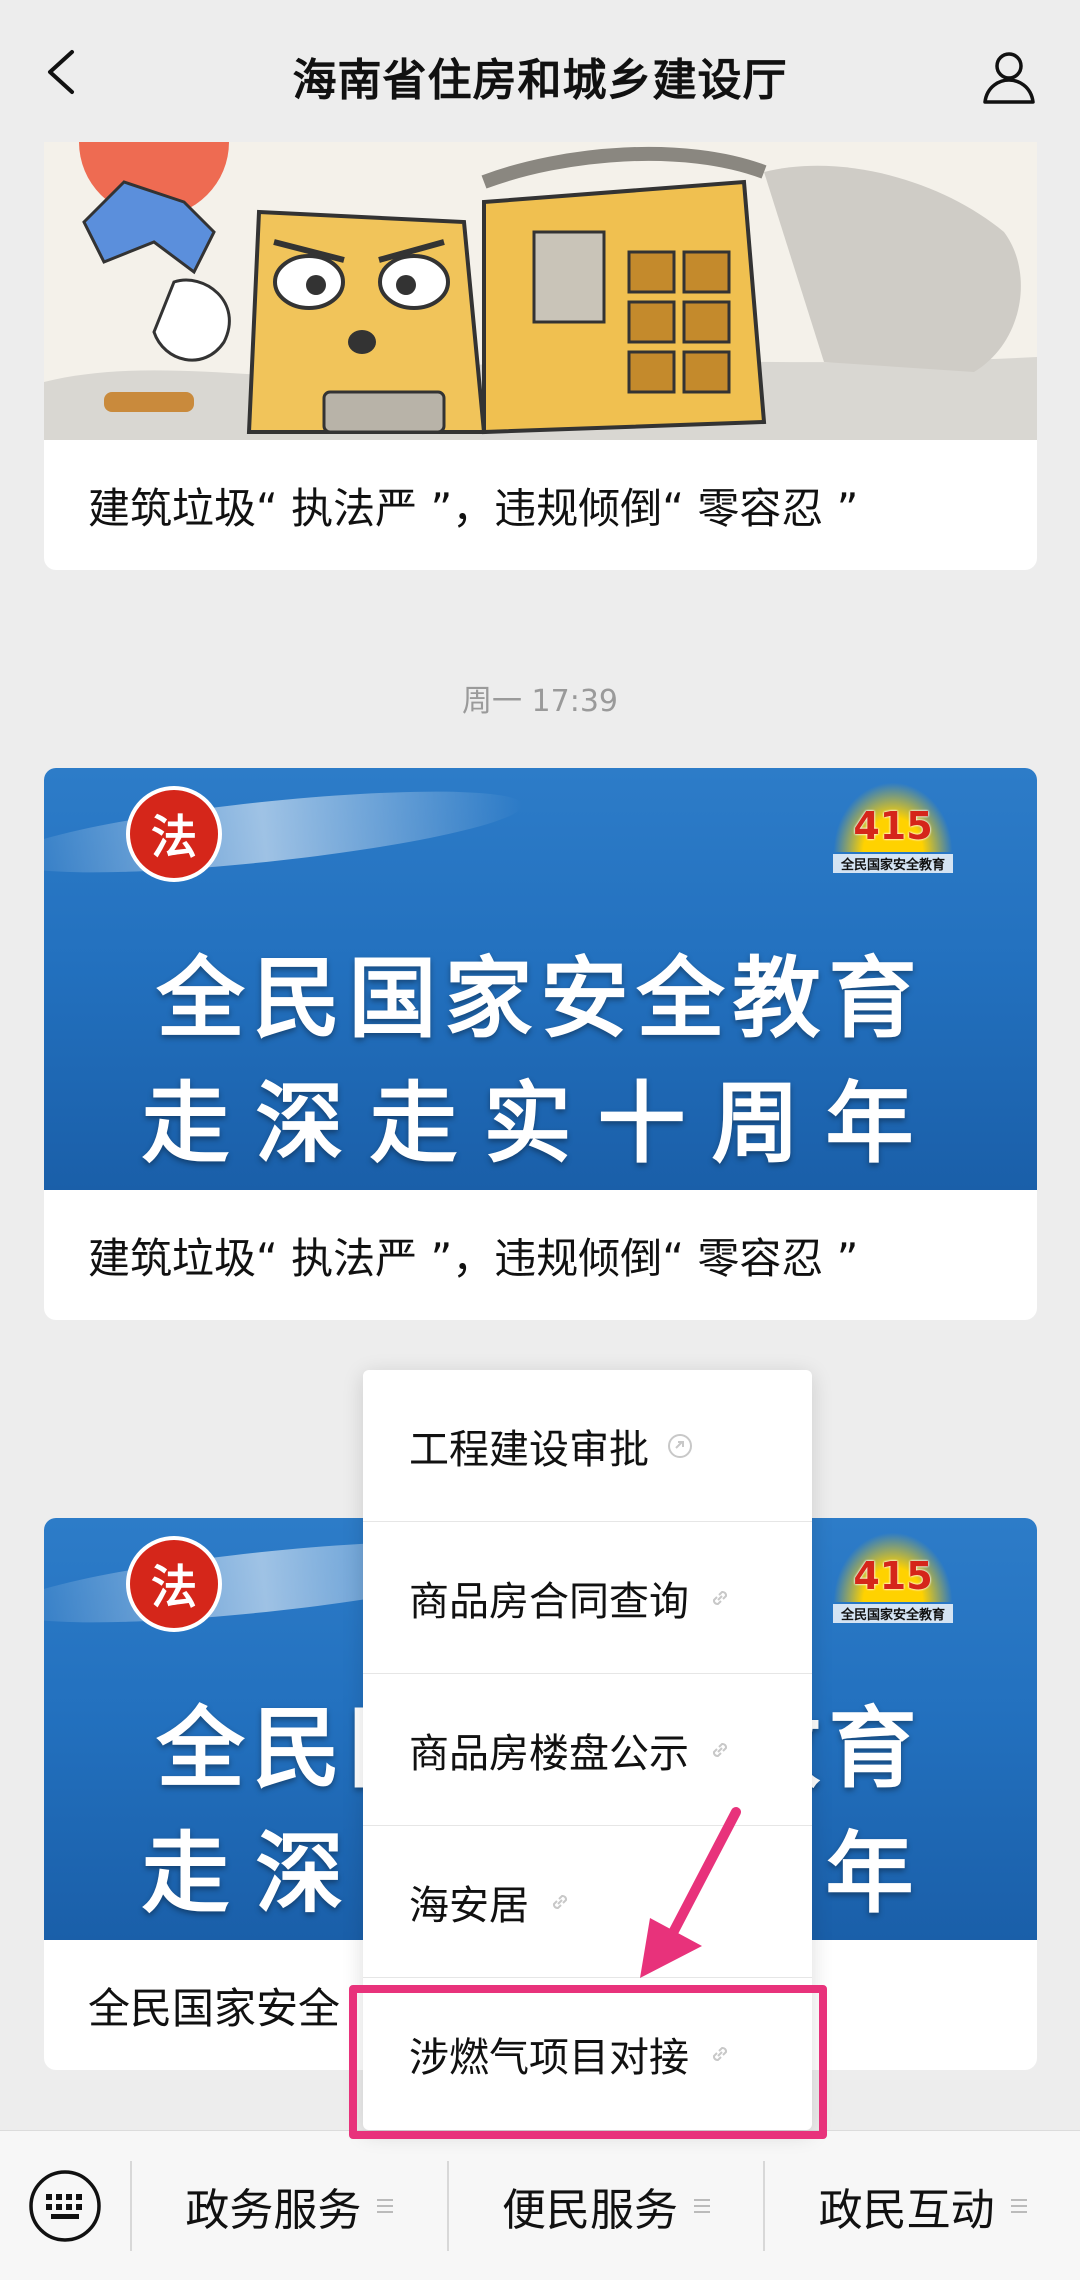 This screenshot has height=2280, width=1080. I want to click on menu-item-label: 工程建设审批, so click(529, 1449).